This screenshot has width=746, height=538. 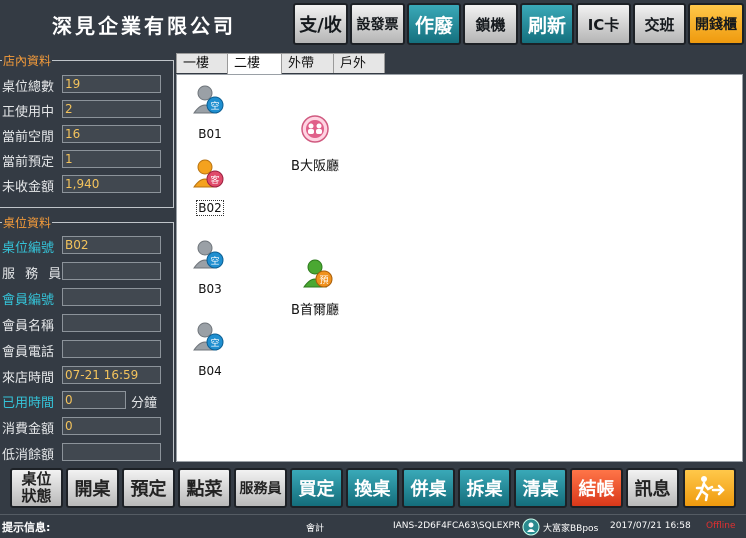 What do you see at coordinates (316, 488) in the screenshot?
I see `buy-deposit-button: 買定` at bounding box center [316, 488].